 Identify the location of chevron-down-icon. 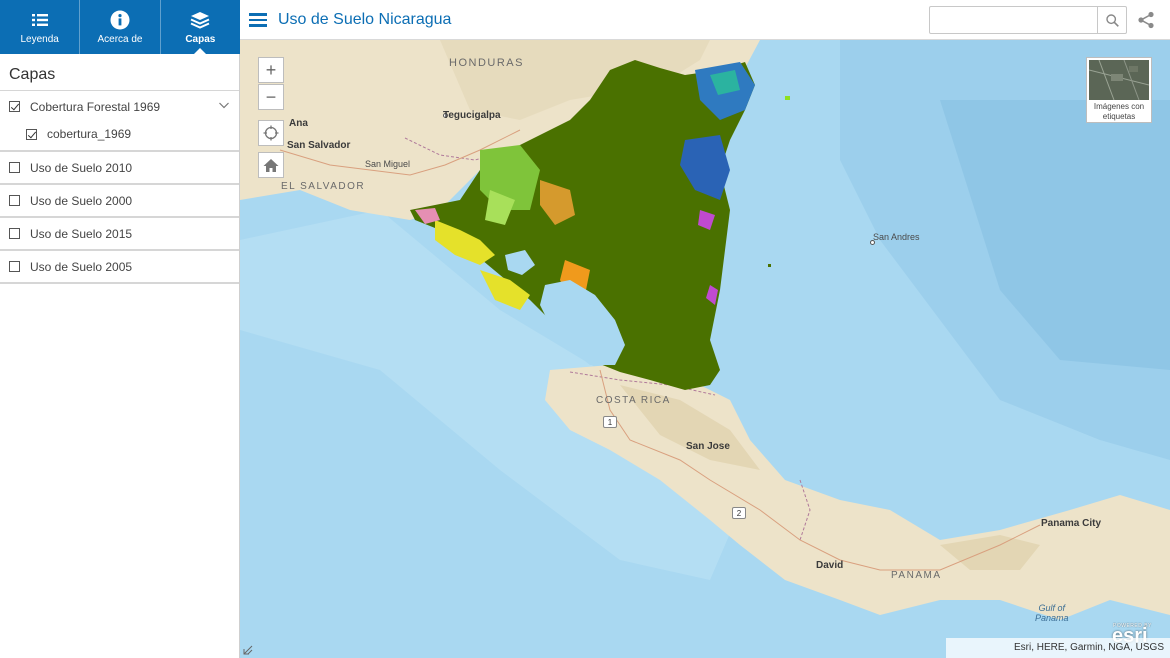
(224, 105).